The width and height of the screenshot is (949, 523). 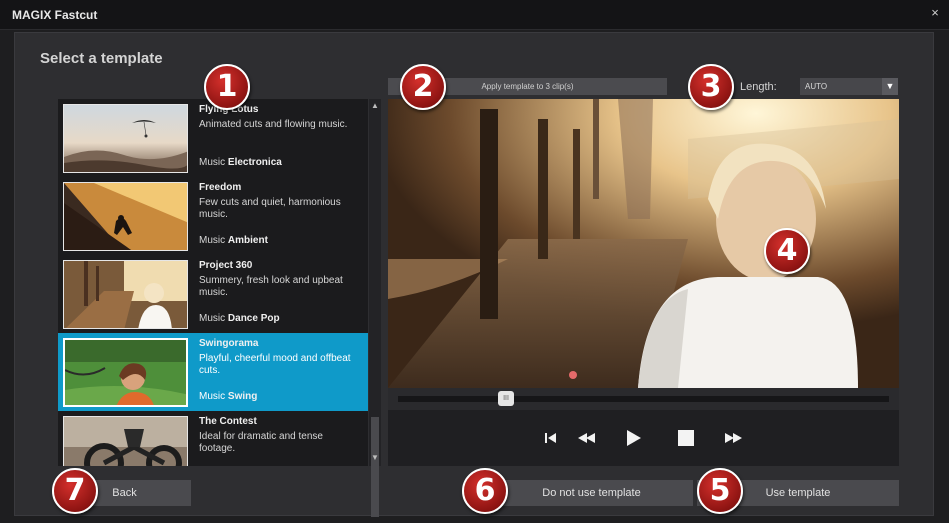 I want to click on callout-badge-4: 4, so click(x=787, y=251).